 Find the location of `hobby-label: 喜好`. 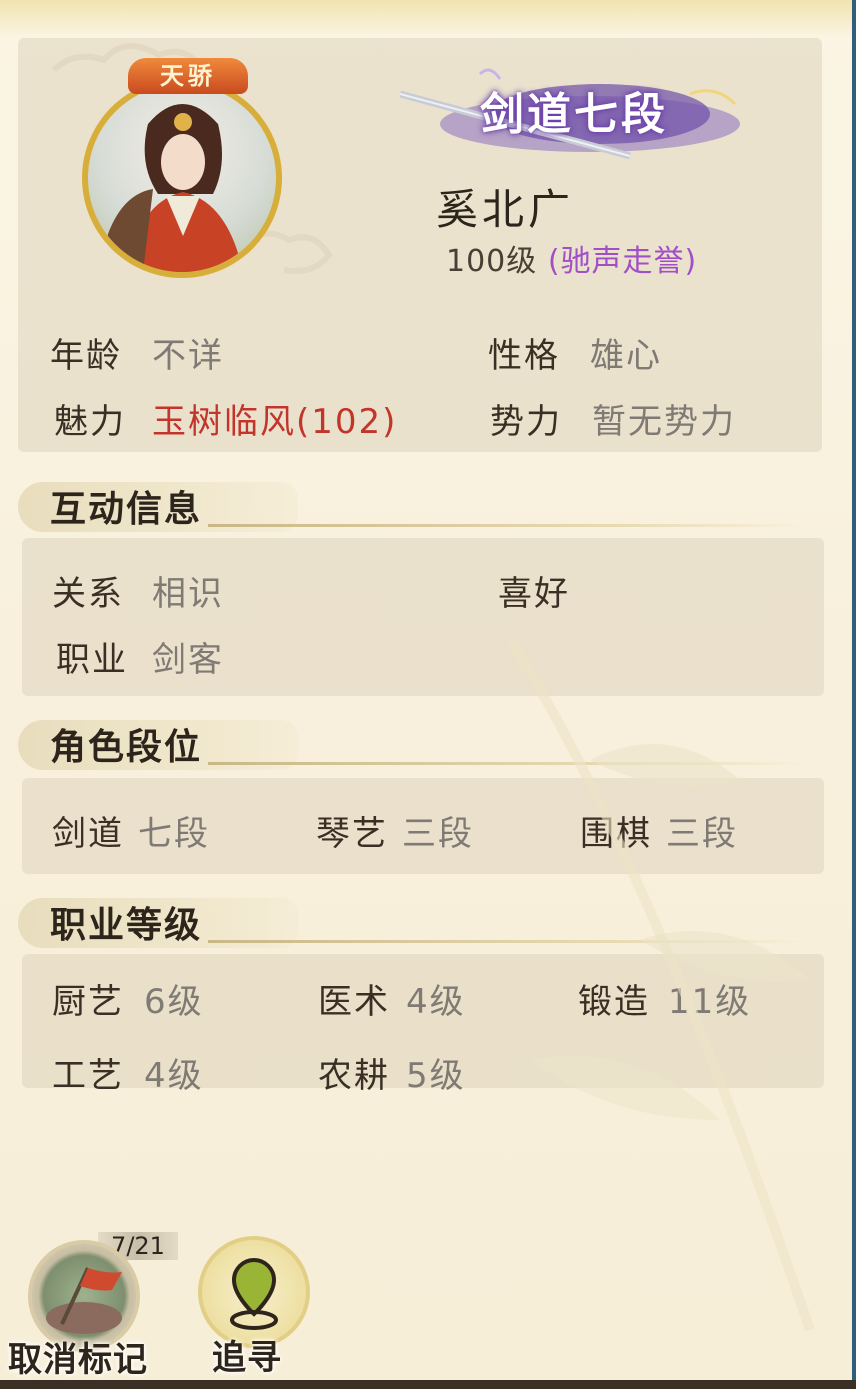

hobby-label: 喜好 is located at coordinates (534, 594).